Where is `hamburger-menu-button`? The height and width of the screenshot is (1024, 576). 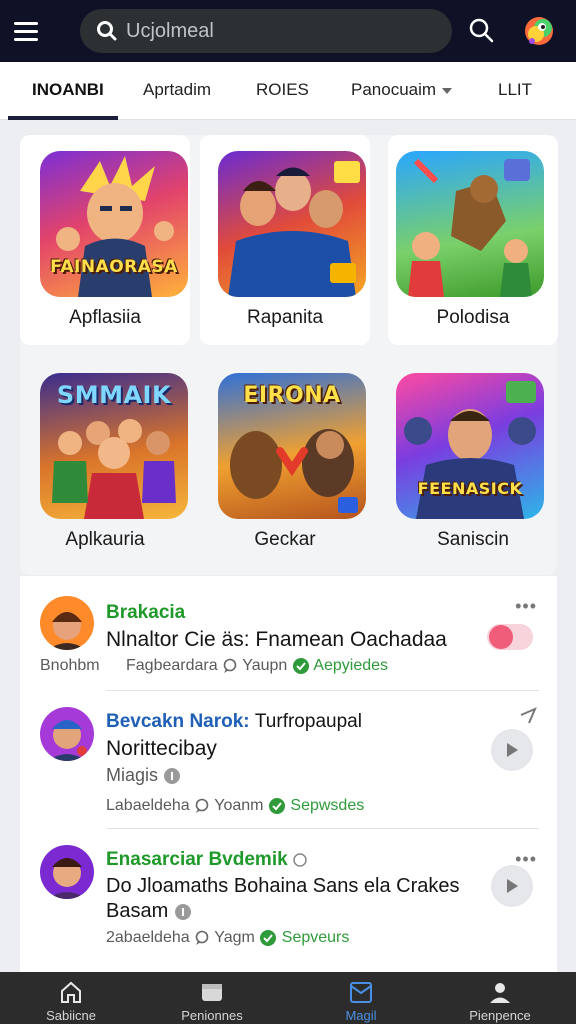
hamburger-menu-button is located at coordinates (34, 31).